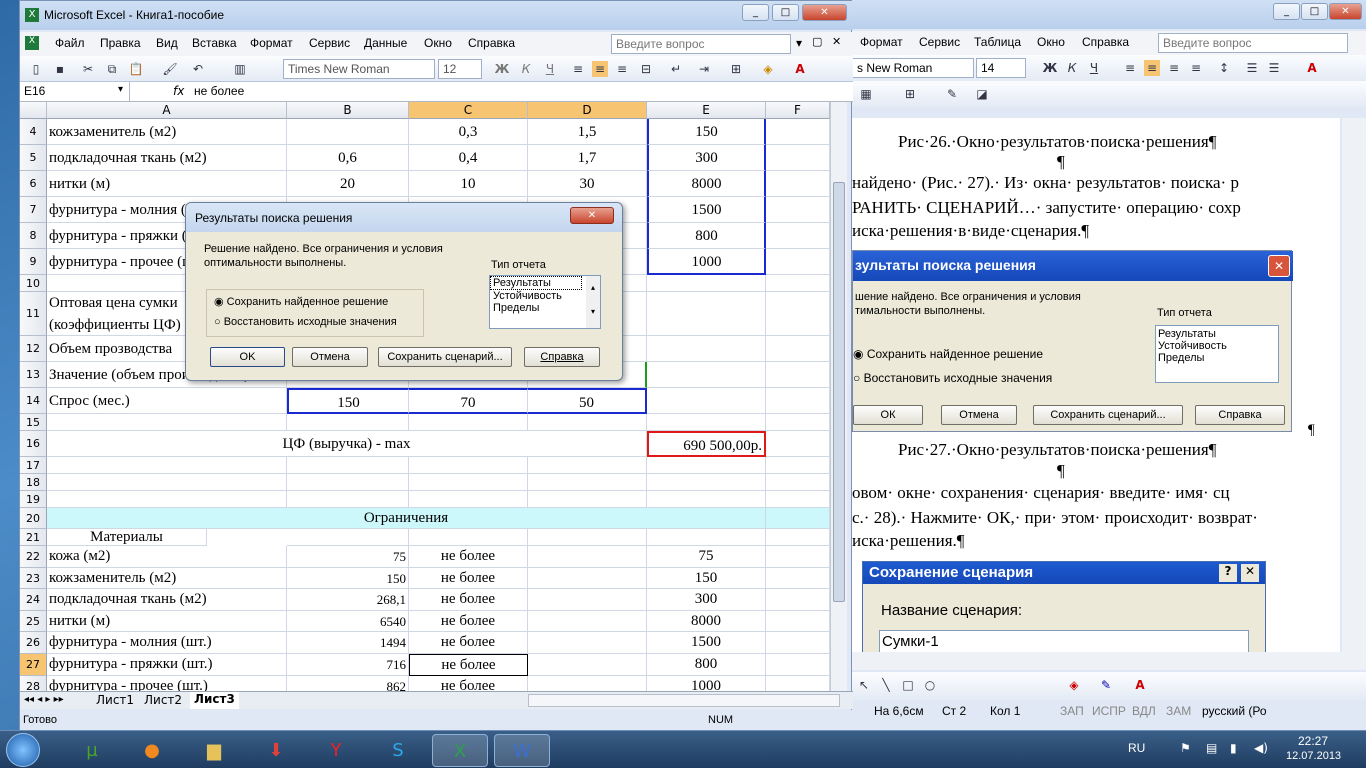 The height and width of the screenshot is (768, 1366). I want to click on doc-icon: X, so click(32, 43).